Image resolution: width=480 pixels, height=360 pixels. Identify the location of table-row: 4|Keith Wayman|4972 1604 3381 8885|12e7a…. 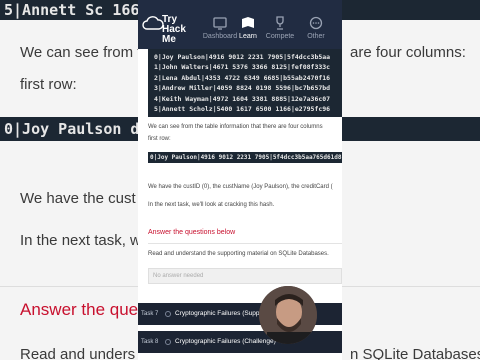
(242, 98).